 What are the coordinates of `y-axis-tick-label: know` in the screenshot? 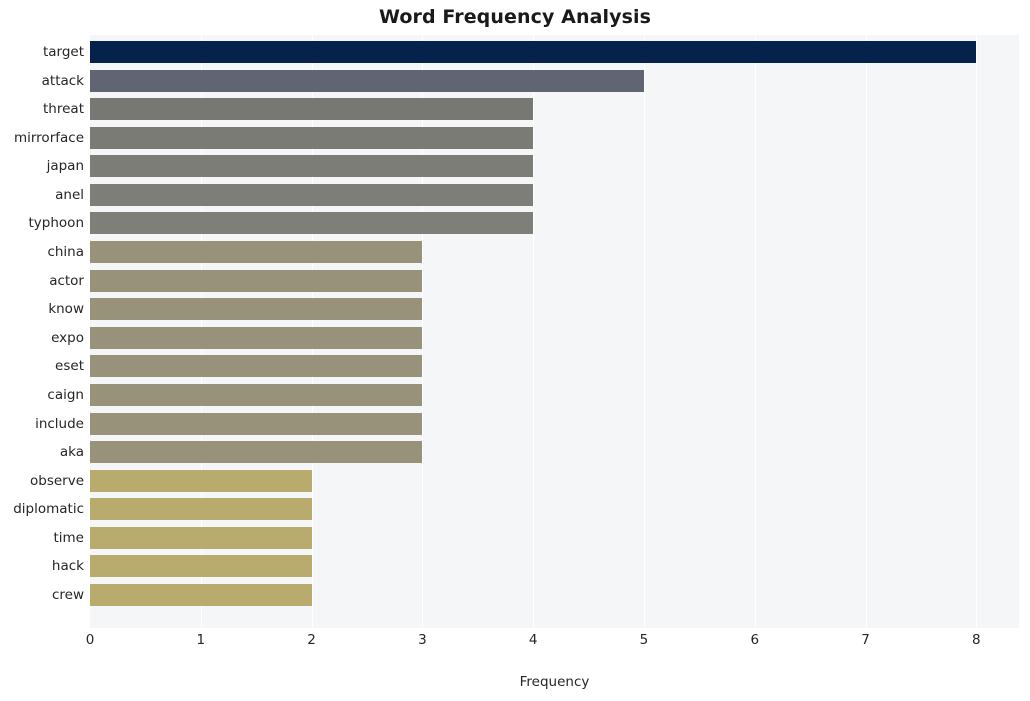 It's located at (66, 309).